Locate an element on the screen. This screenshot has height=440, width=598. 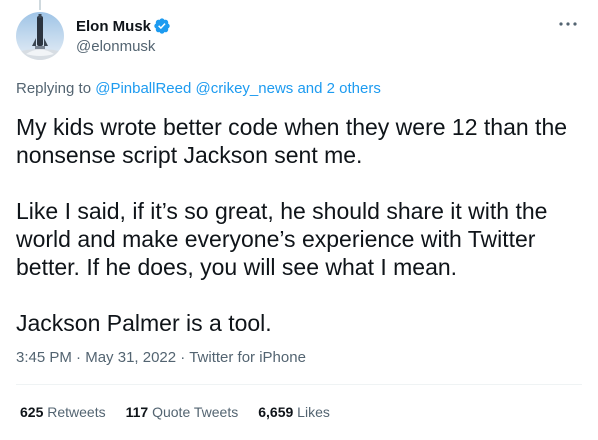
avatar is located at coordinates (40, 36).